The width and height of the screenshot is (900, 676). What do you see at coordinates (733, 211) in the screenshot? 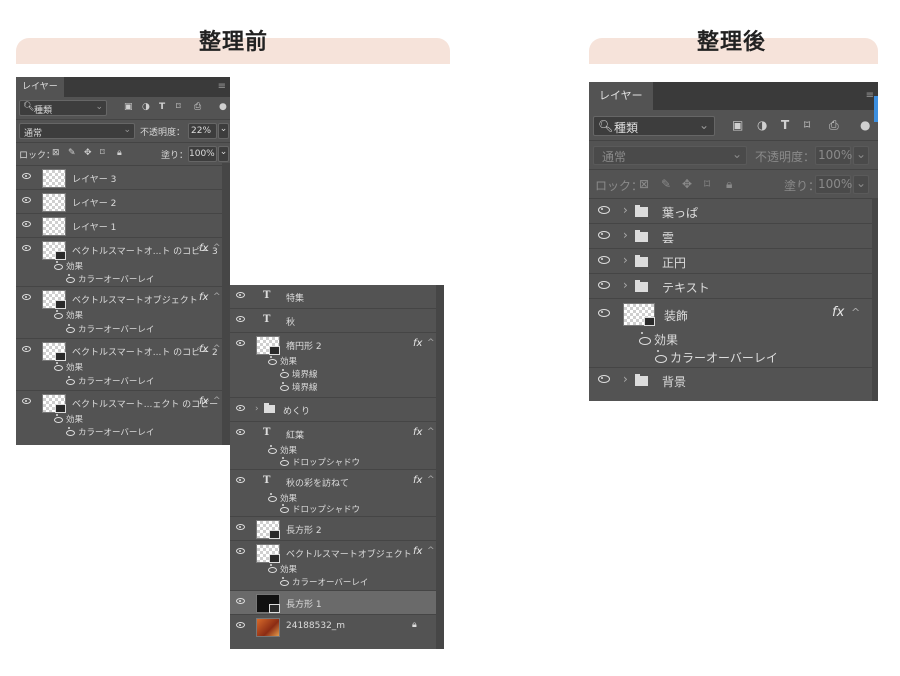
I see `group-row: › 葉っぱ` at bounding box center [733, 211].